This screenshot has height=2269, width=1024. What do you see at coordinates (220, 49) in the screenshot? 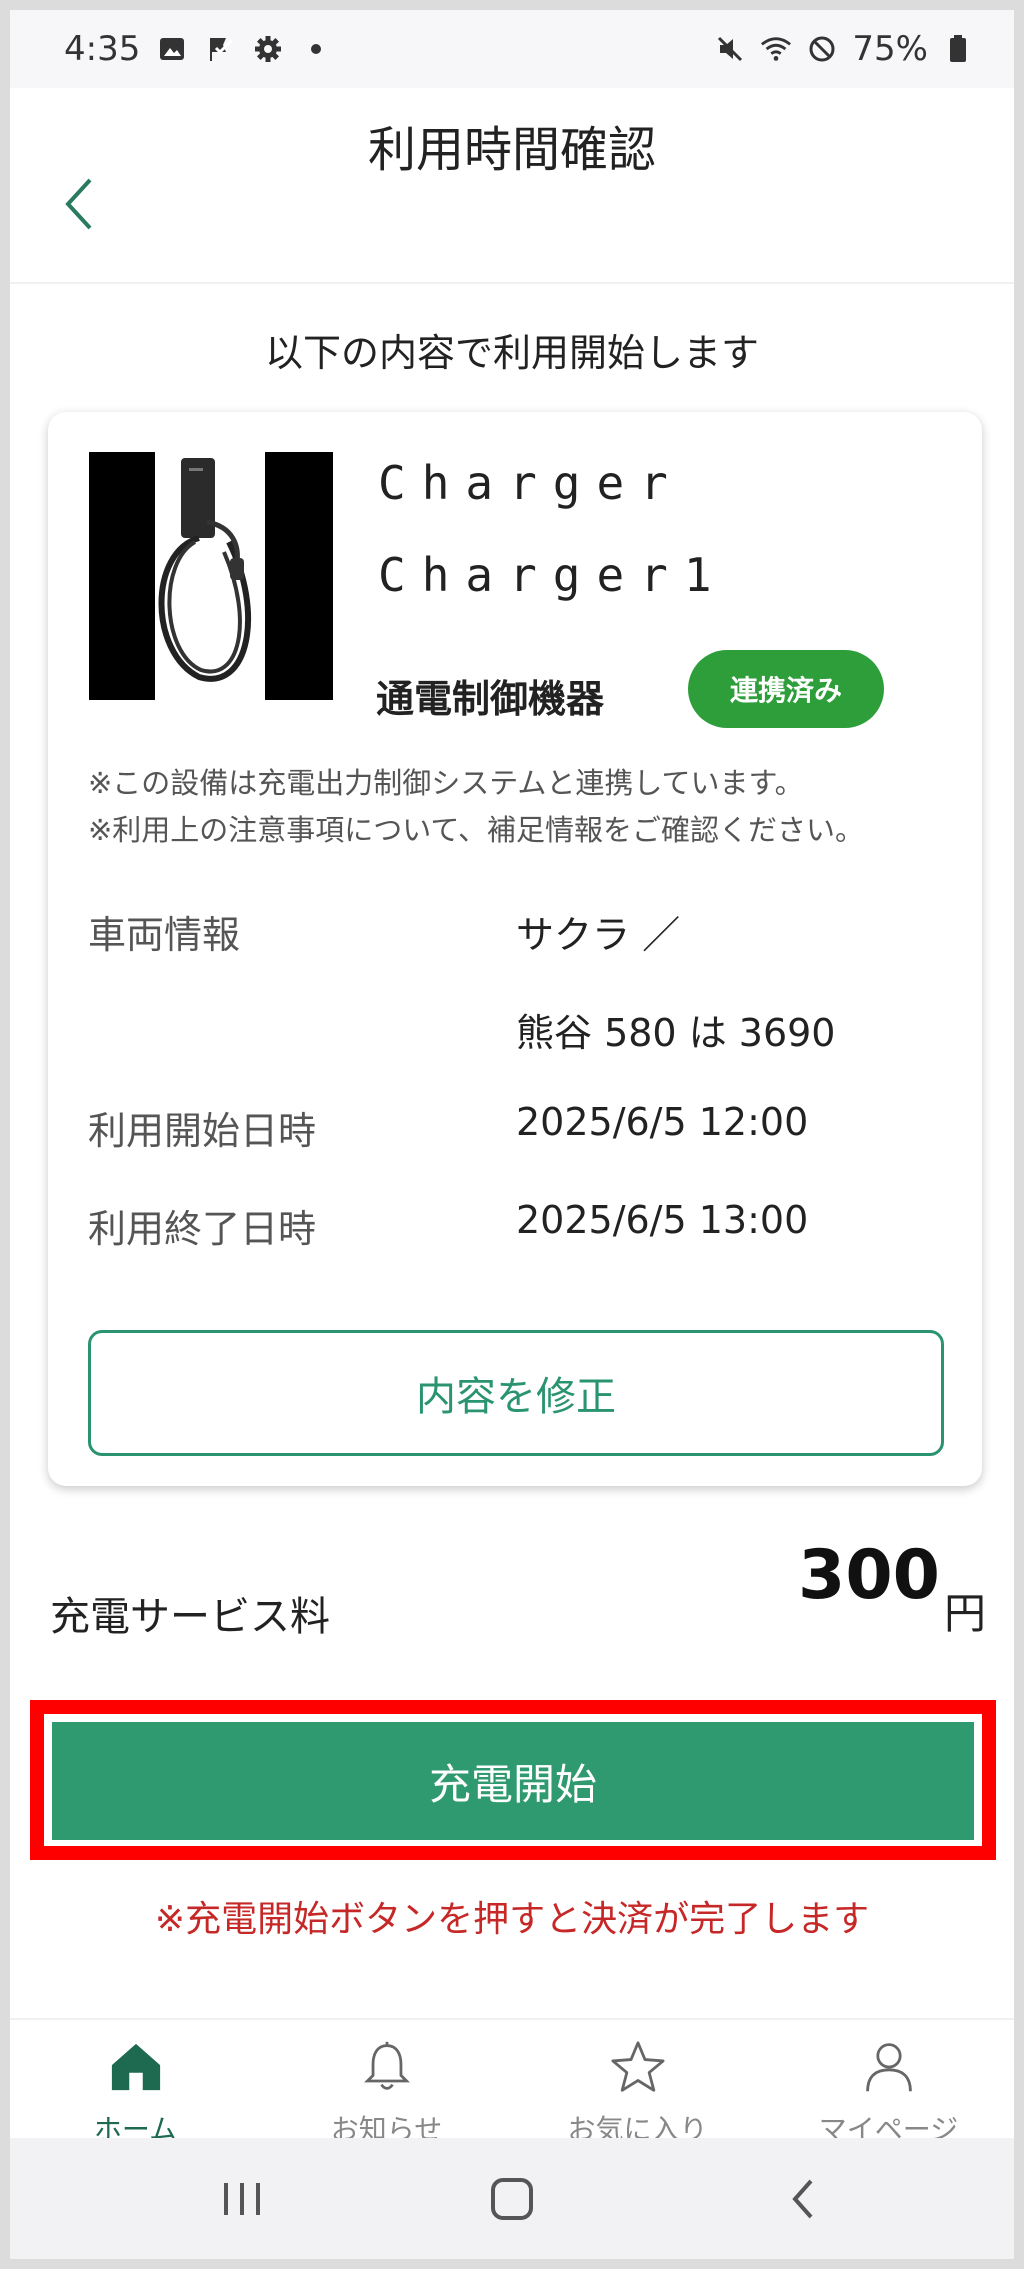
I see `check-flag-icon` at bounding box center [220, 49].